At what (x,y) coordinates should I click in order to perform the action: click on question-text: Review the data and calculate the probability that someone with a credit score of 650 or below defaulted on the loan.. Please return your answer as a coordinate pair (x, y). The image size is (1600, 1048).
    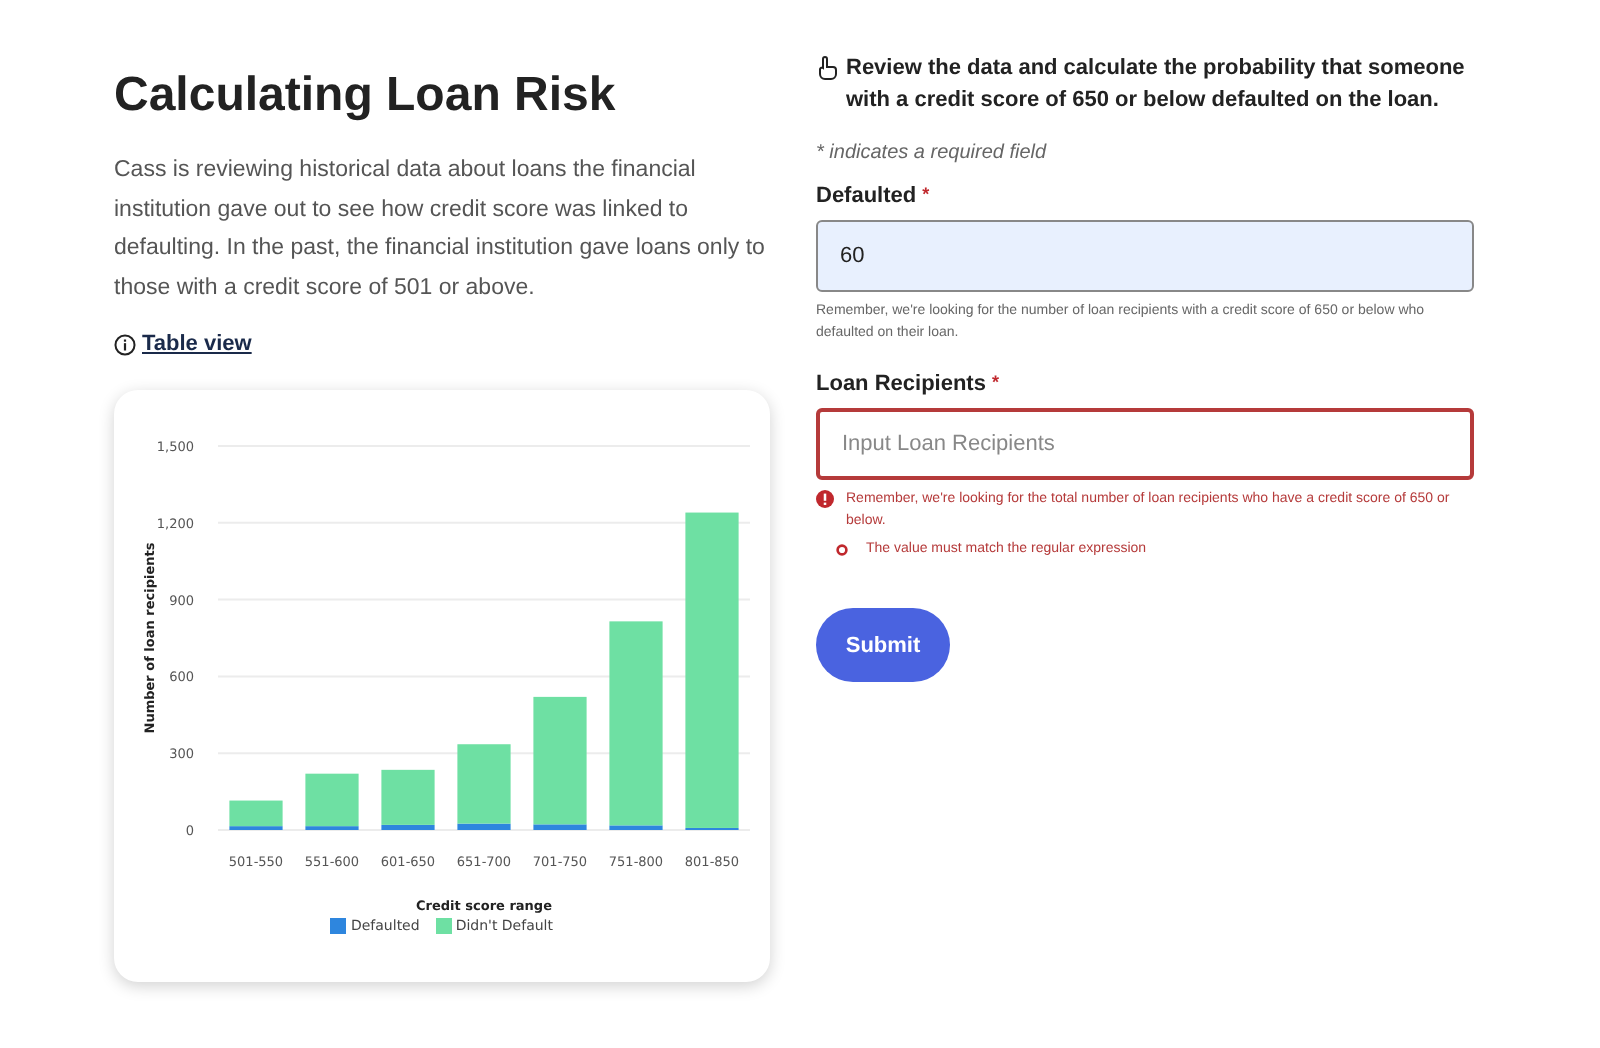
    Looking at the image, I should click on (1156, 85).